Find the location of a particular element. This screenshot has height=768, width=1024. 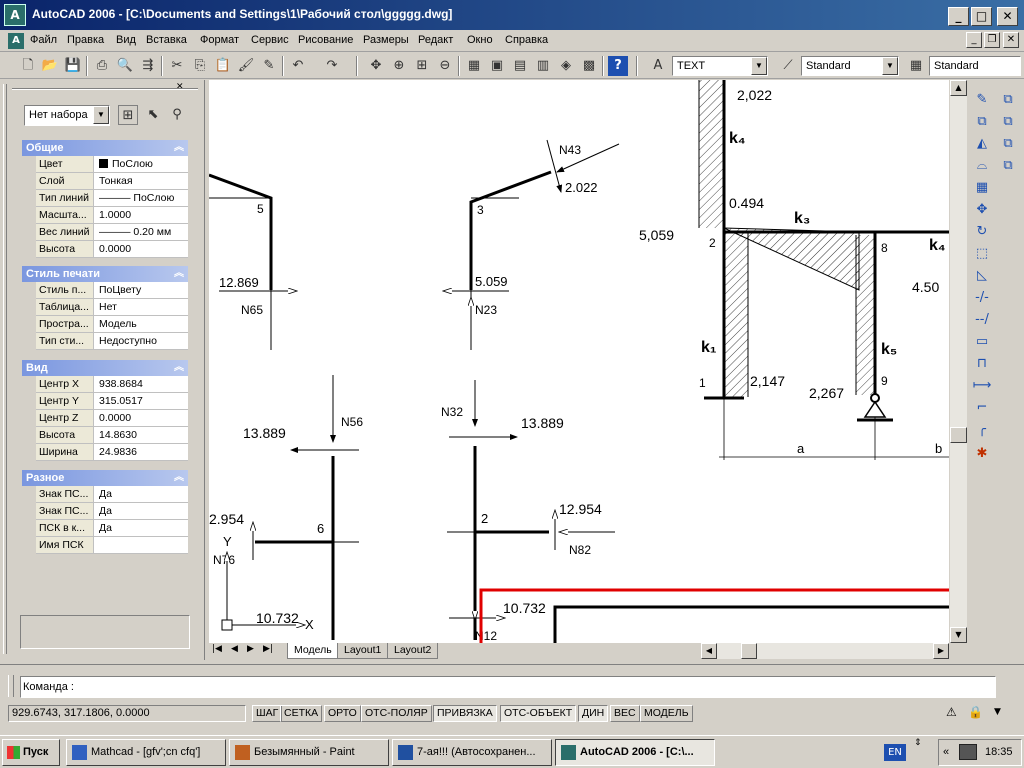

publish-icon: ⇶ is located at coordinates (148, 66).